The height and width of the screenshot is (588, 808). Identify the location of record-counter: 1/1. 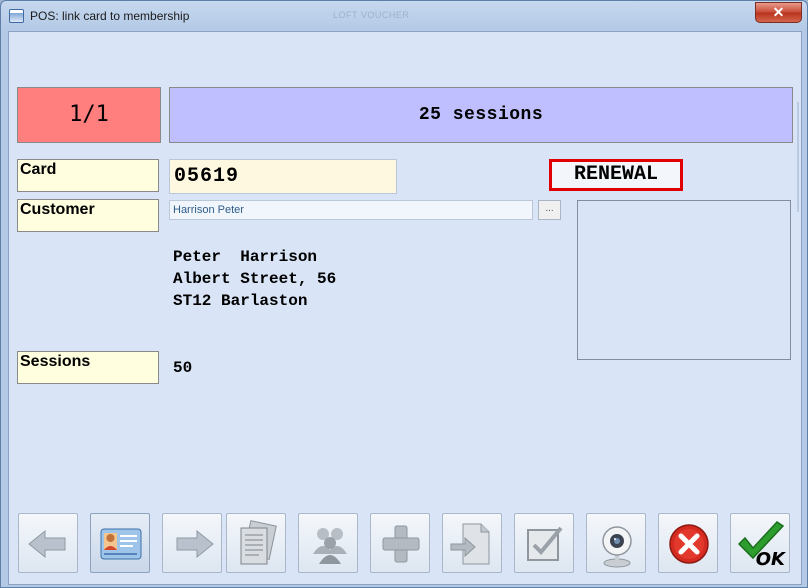
(89, 115).